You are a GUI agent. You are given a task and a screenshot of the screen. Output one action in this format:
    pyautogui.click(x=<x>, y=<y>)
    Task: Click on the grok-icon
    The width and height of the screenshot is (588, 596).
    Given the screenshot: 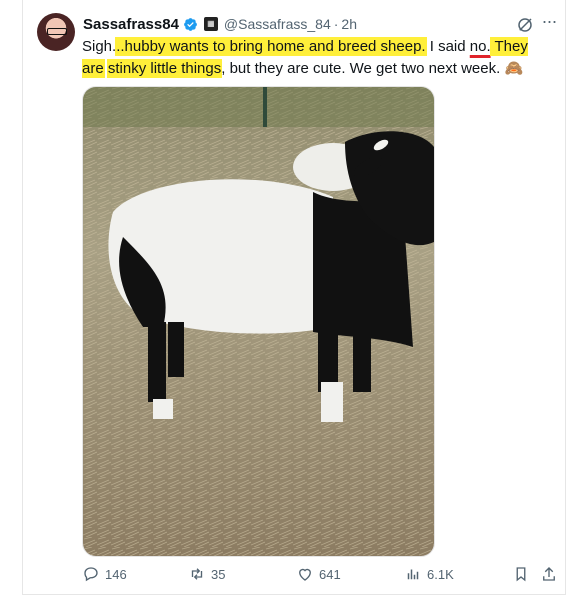 What is the action you would take?
    pyautogui.click(x=525, y=25)
    